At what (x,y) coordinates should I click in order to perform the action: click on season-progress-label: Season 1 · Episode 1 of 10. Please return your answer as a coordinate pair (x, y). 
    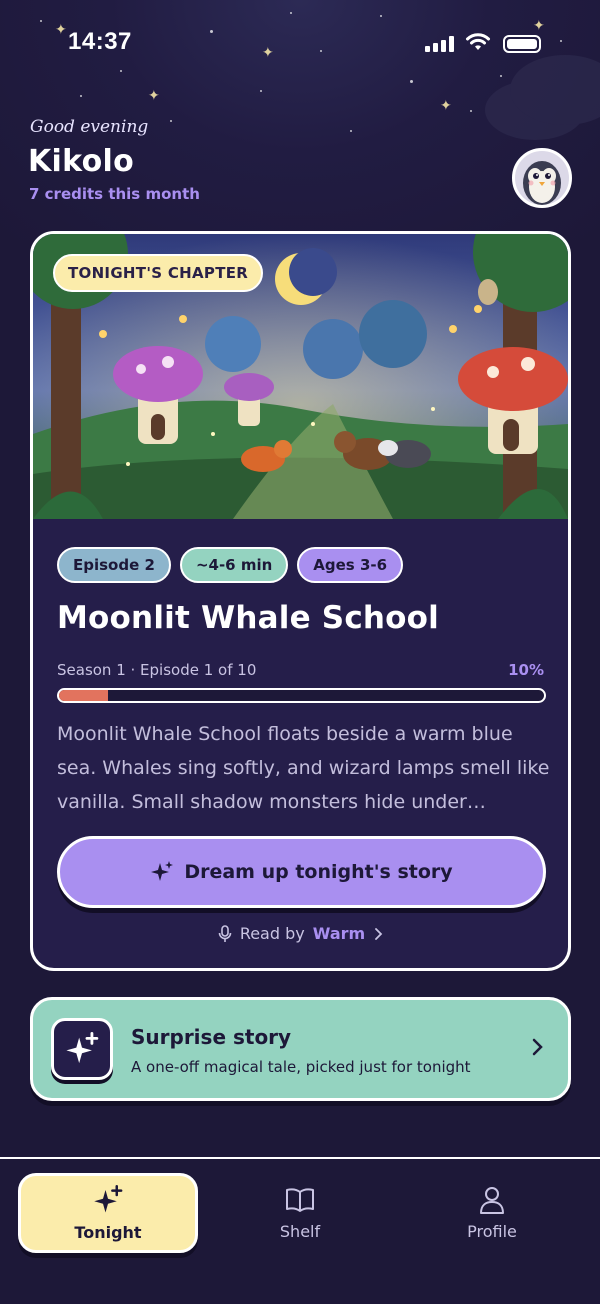
    Looking at the image, I should click on (157, 670).